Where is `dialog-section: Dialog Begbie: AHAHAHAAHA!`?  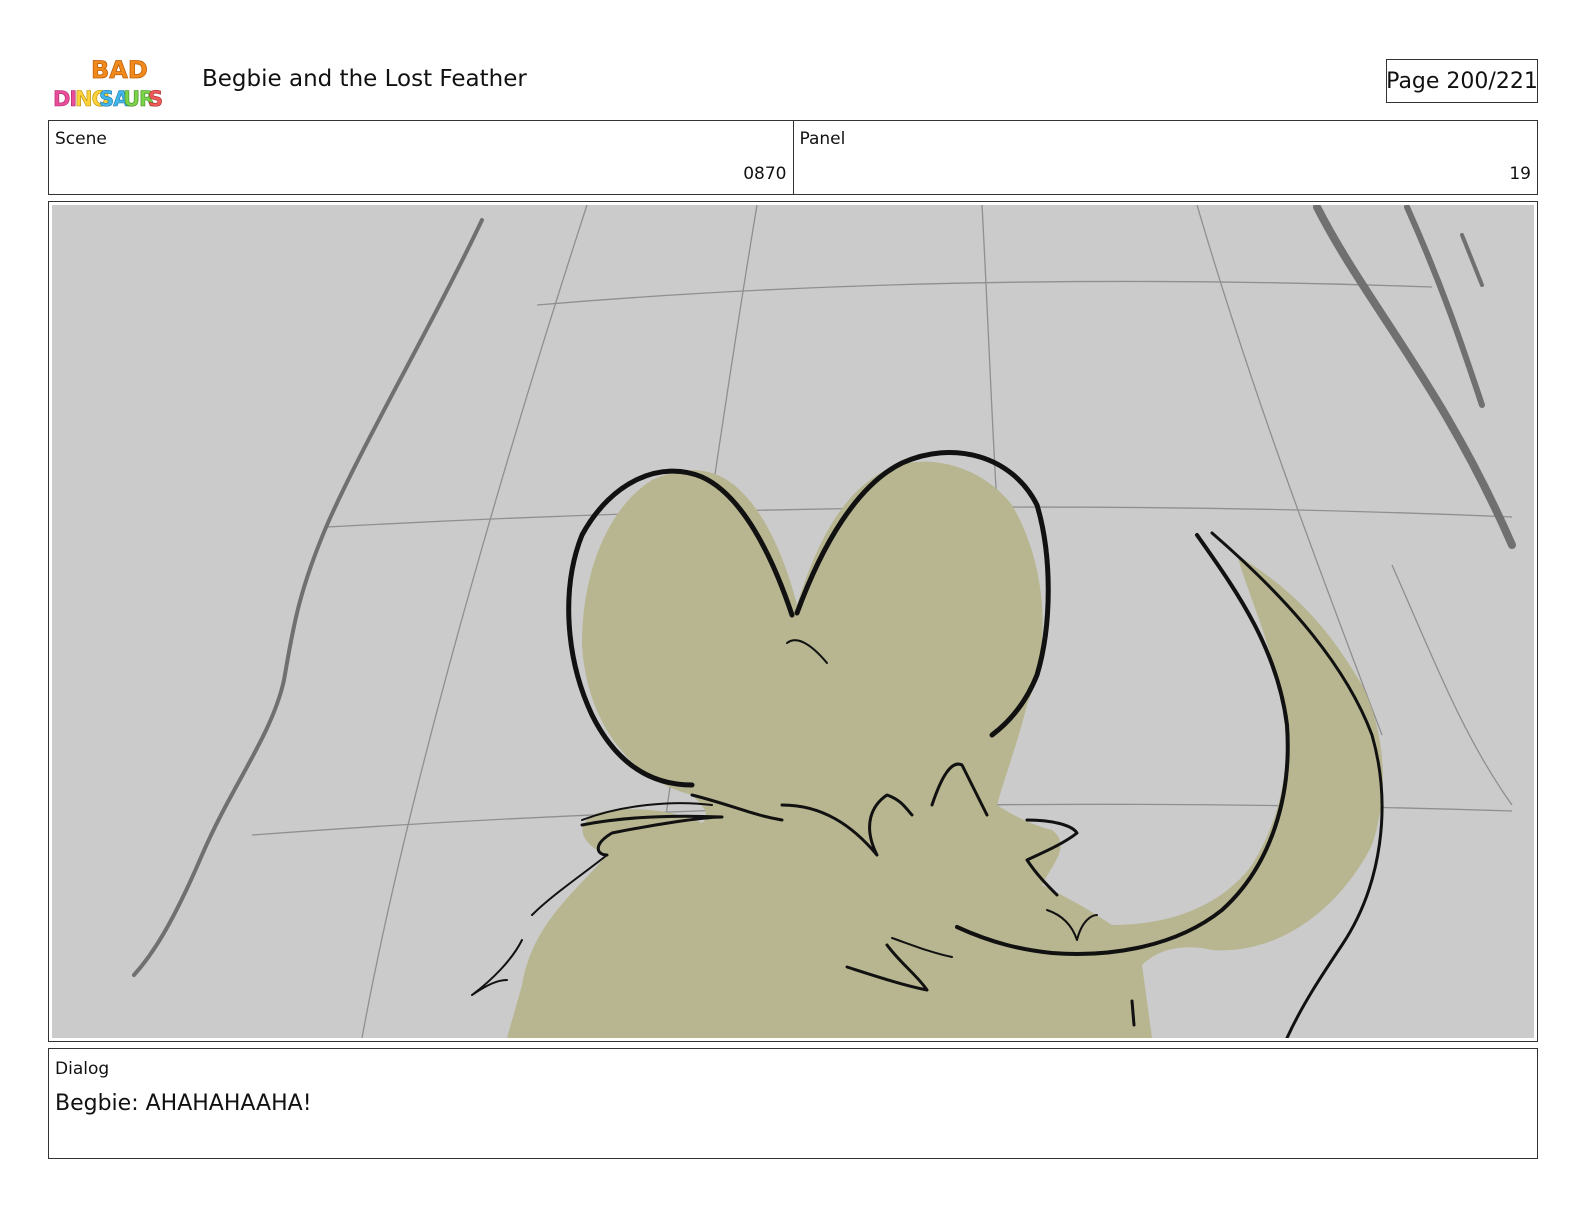
dialog-section: Dialog Begbie: AHAHAHAAHA! is located at coordinates (793, 1103).